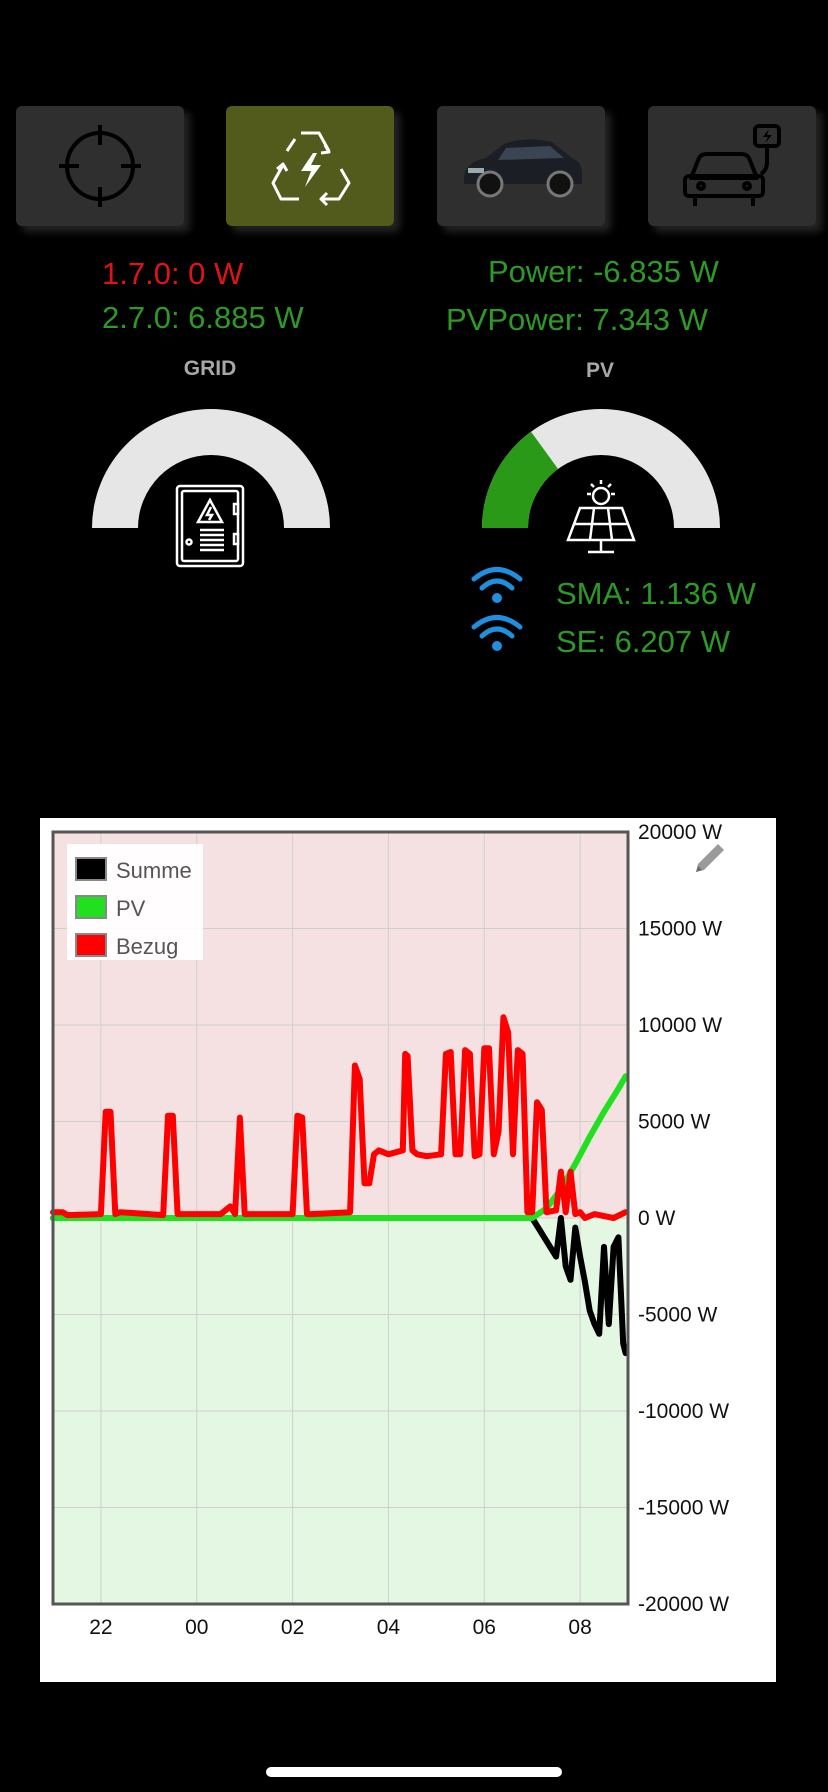  Describe the element at coordinates (678, 1315) in the screenshot. I see `y-tick-label: -5000 W` at that location.